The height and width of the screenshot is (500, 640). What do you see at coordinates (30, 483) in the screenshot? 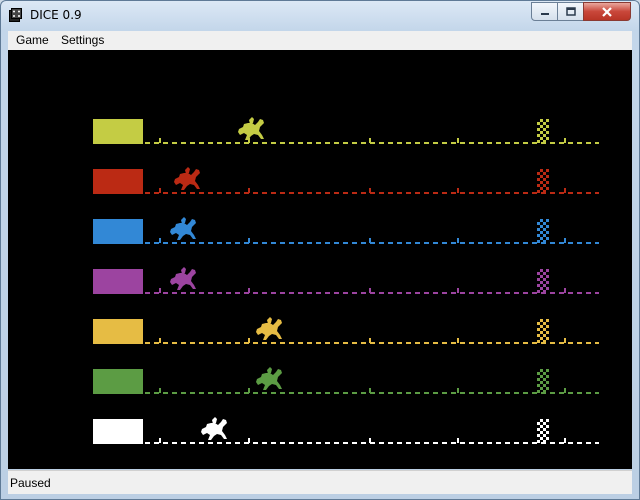
I see `status-text: Paused` at bounding box center [30, 483].